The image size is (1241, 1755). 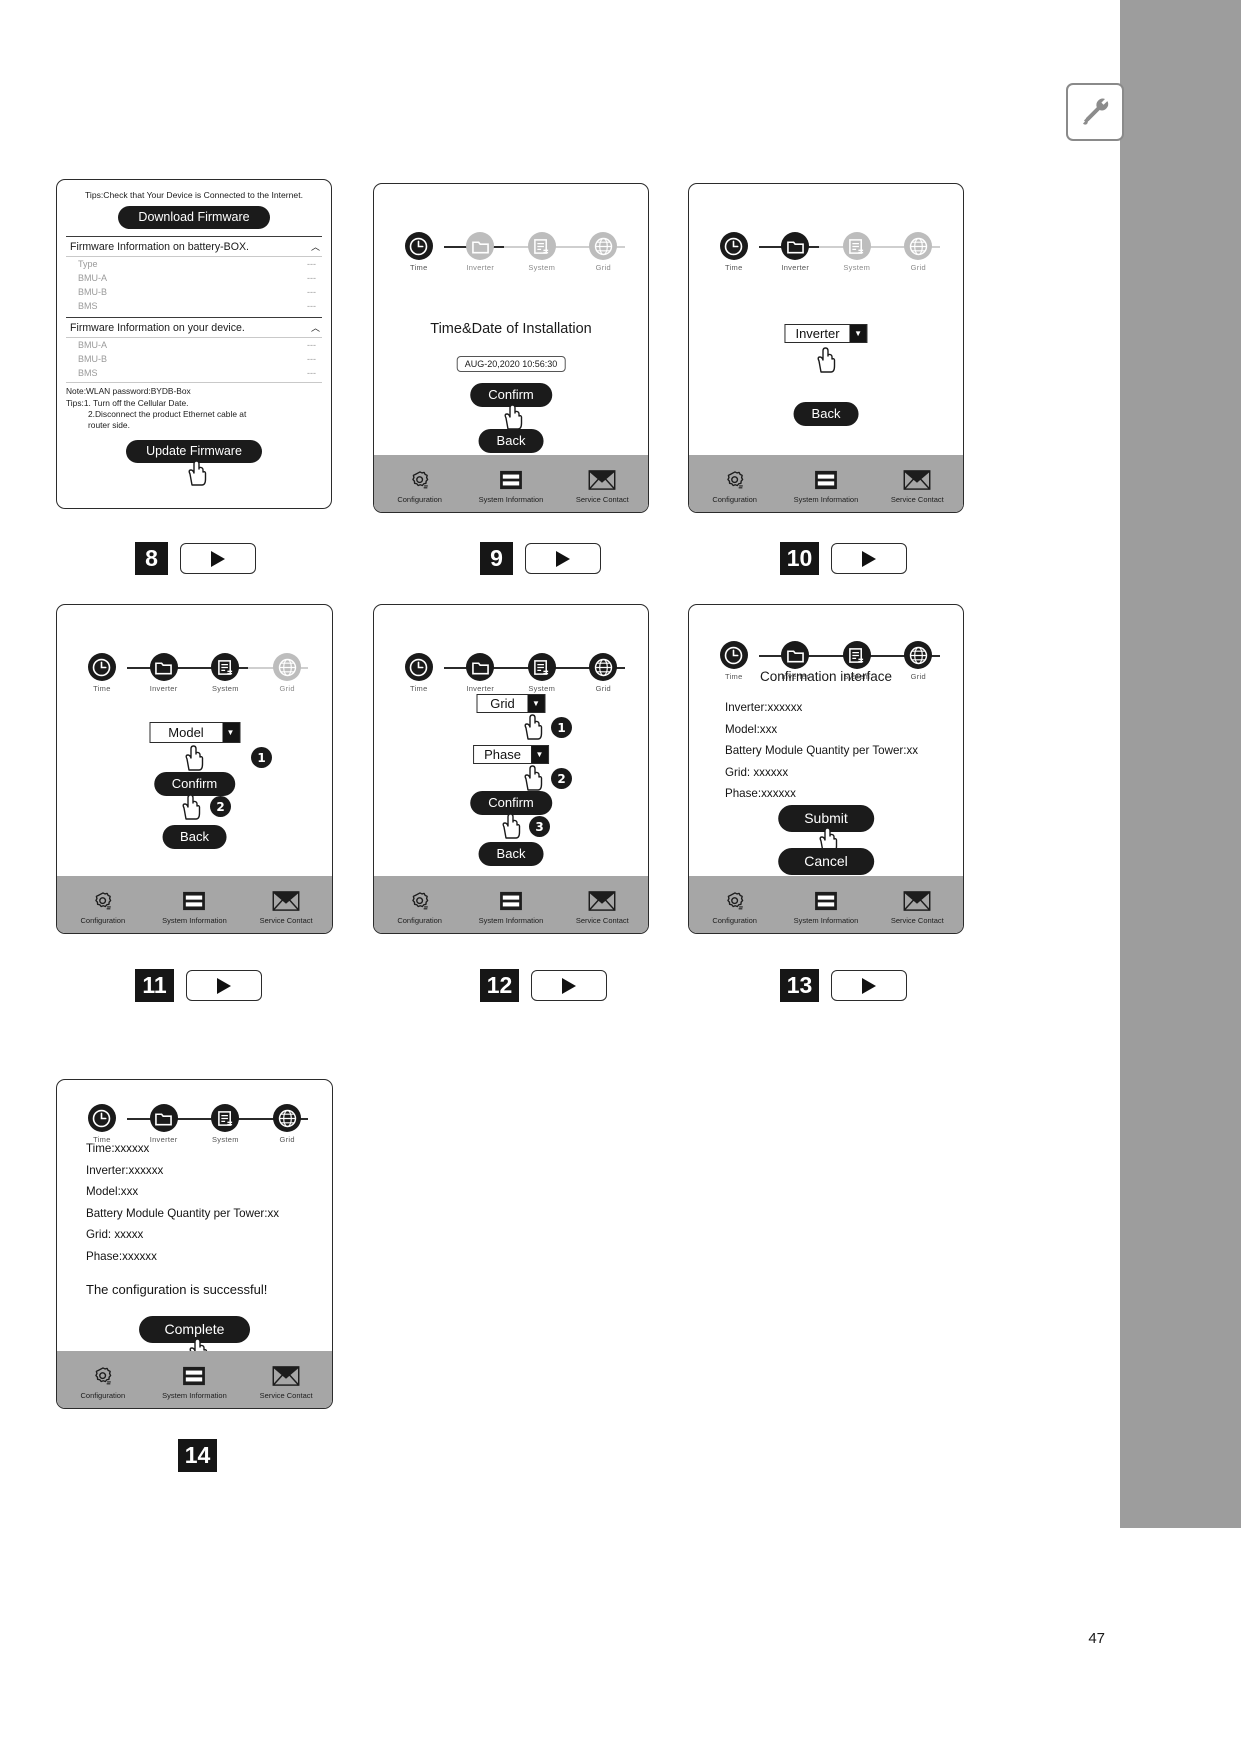 I want to click on step-number: 9, so click(x=496, y=558).